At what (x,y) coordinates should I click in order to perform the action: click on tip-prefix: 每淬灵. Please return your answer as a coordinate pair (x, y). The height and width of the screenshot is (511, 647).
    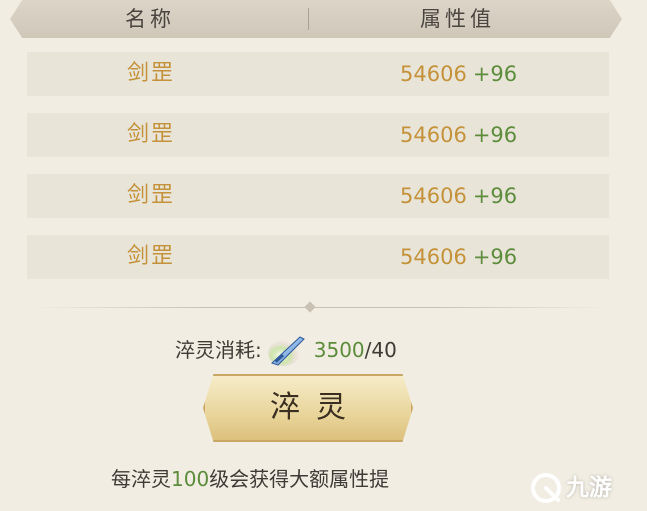
    Looking at the image, I should click on (141, 479).